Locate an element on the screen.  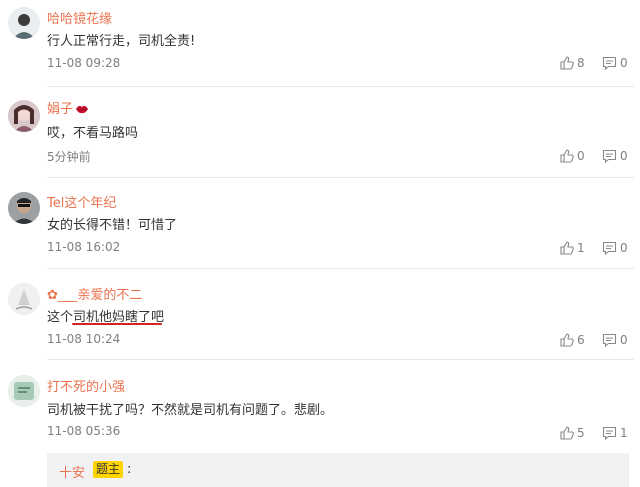
comment-text: 司机被干扰了吗？不然就是司机有问题了。悲剧。 is located at coordinates (190, 410).